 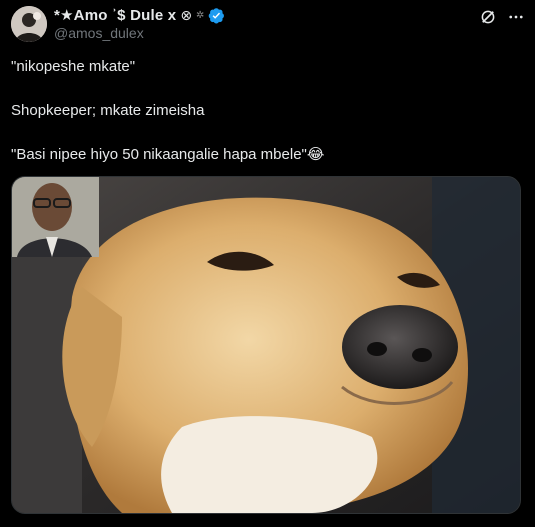 I want to click on circle-x-icon: ⊗, so click(x=186, y=14).